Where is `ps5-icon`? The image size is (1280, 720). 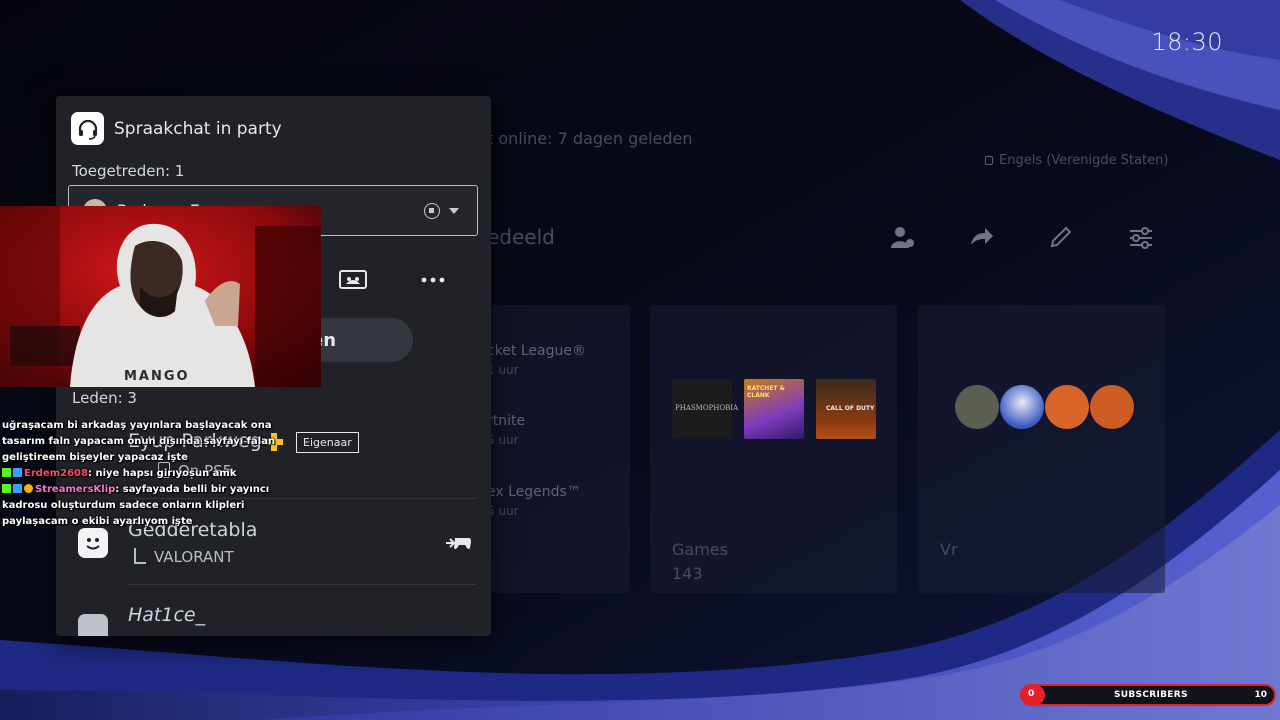 ps5-icon is located at coordinates (140, 556).